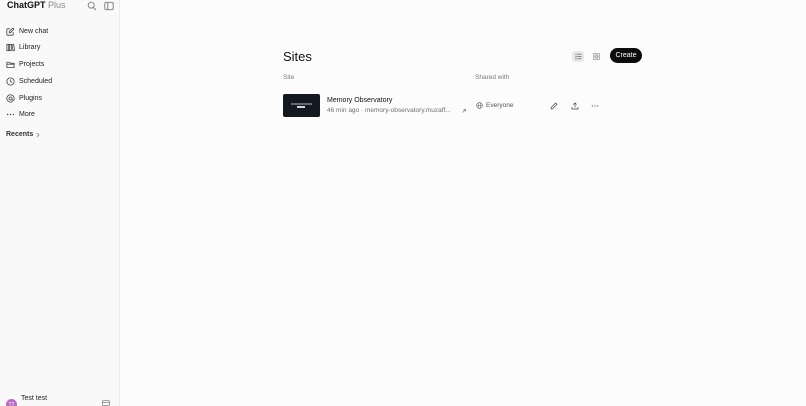 This screenshot has height=406, width=806. I want to click on sidebar-item-scheduled: Scheduled, so click(60, 81).